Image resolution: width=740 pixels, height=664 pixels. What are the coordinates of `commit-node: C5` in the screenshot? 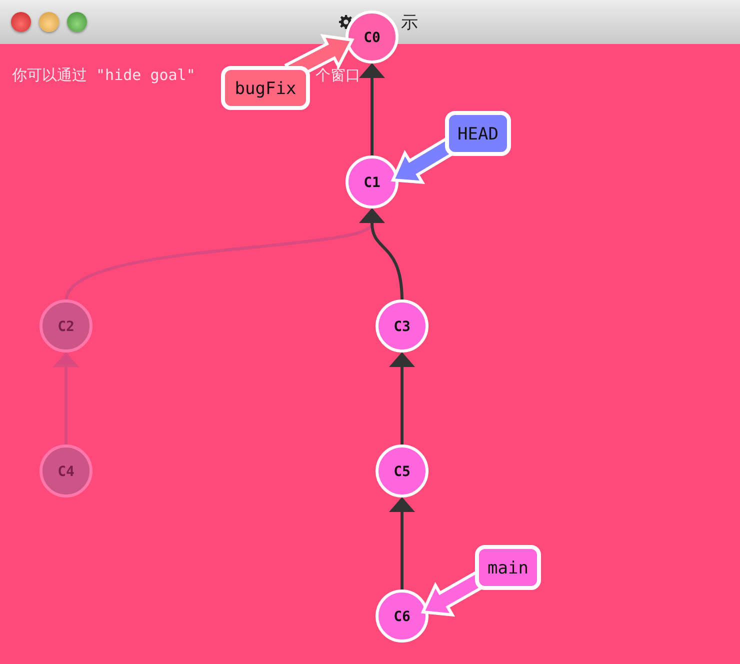 It's located at (402, 471).